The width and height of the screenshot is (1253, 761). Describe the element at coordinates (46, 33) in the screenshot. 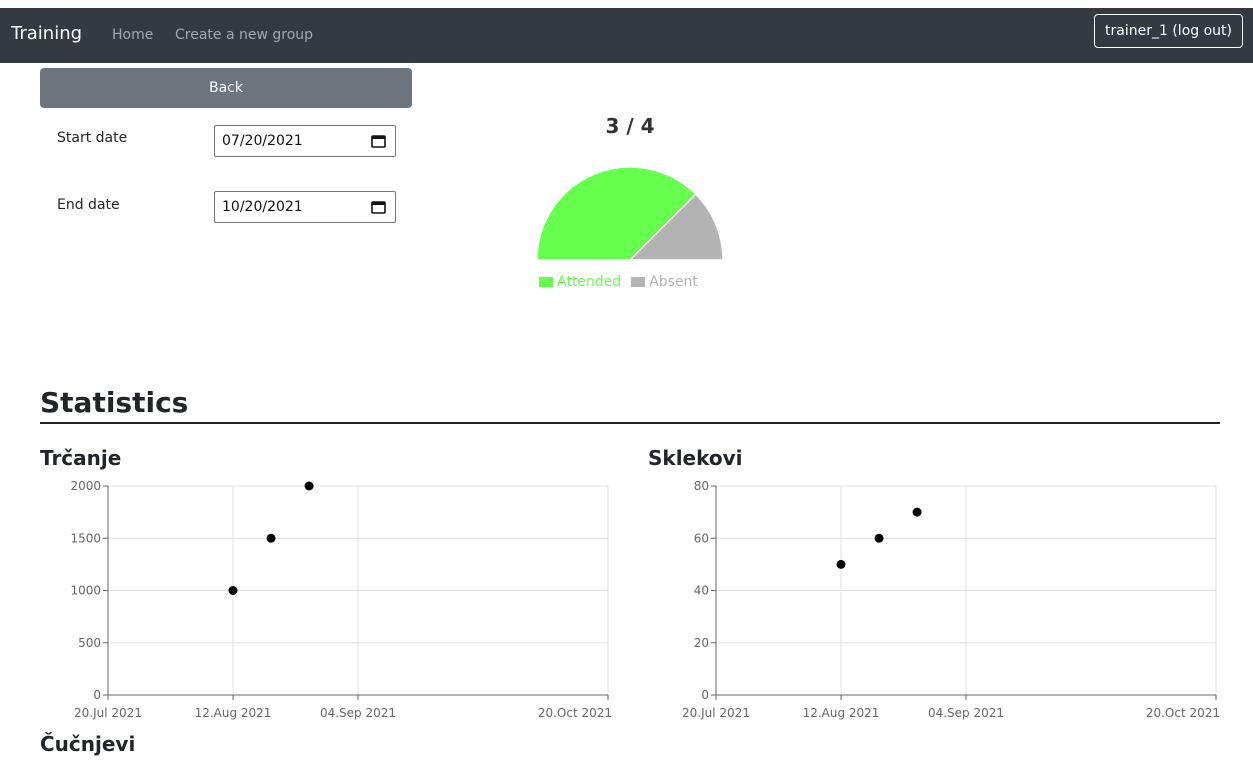

I see `navbar-brand: Training` at that location.